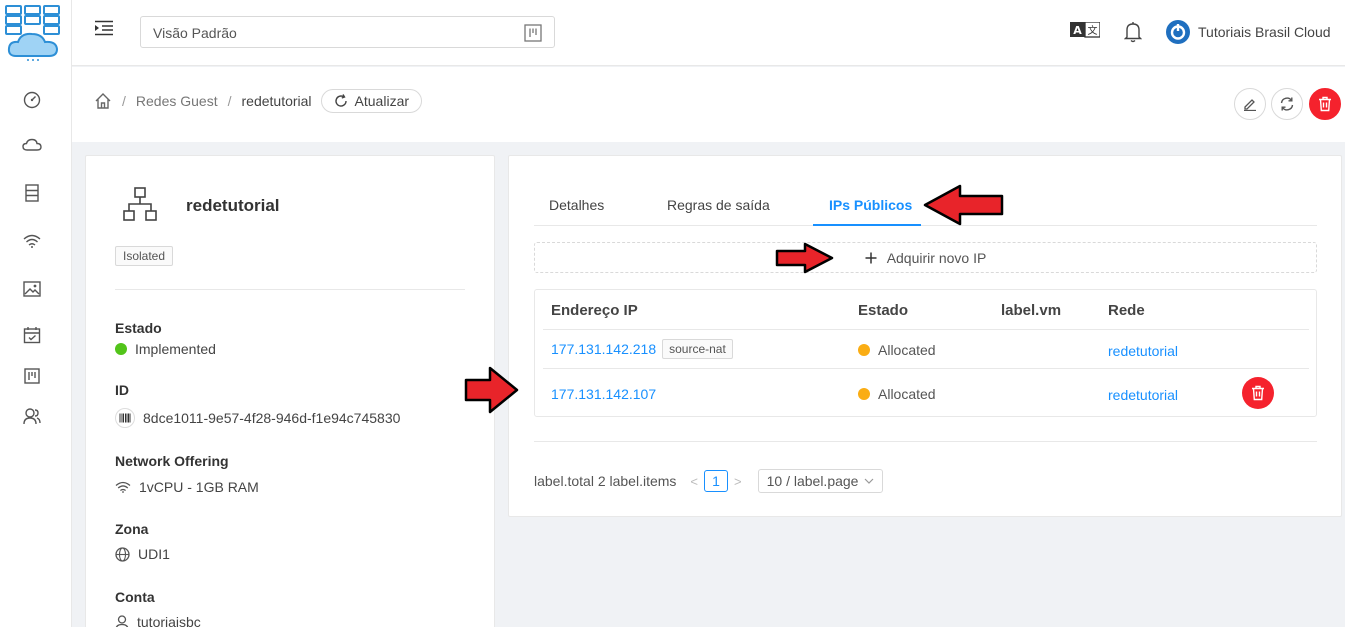  I want to click on user-icon, so click(122, 620).